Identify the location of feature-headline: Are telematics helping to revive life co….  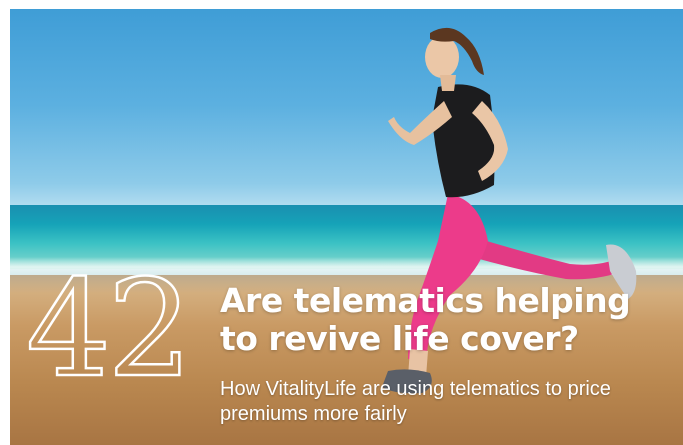
(440, 320).